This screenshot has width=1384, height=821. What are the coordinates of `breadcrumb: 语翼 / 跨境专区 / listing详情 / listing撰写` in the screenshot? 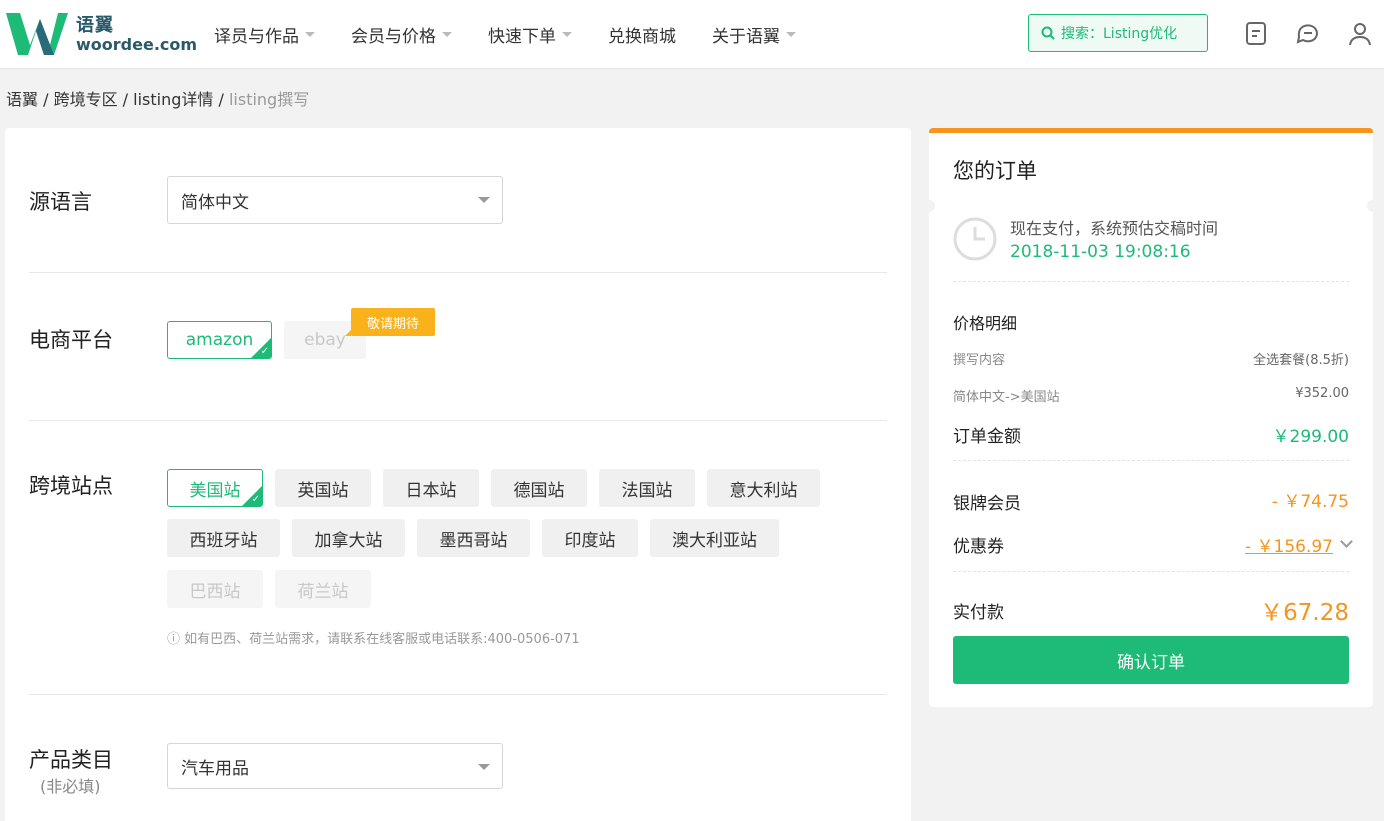 It's located at (157, 98).